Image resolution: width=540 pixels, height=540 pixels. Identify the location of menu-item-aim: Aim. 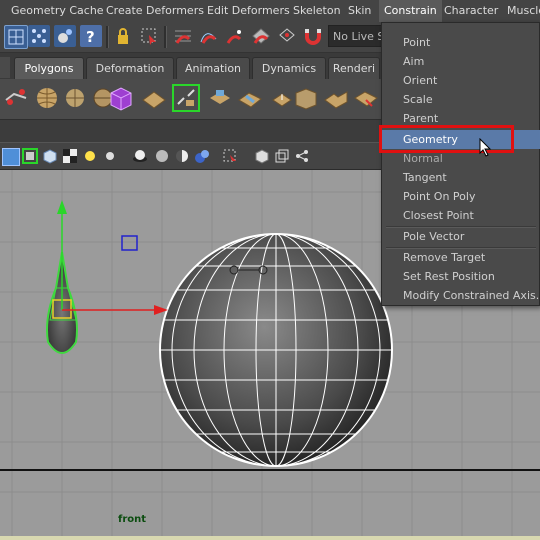
(461, 61).